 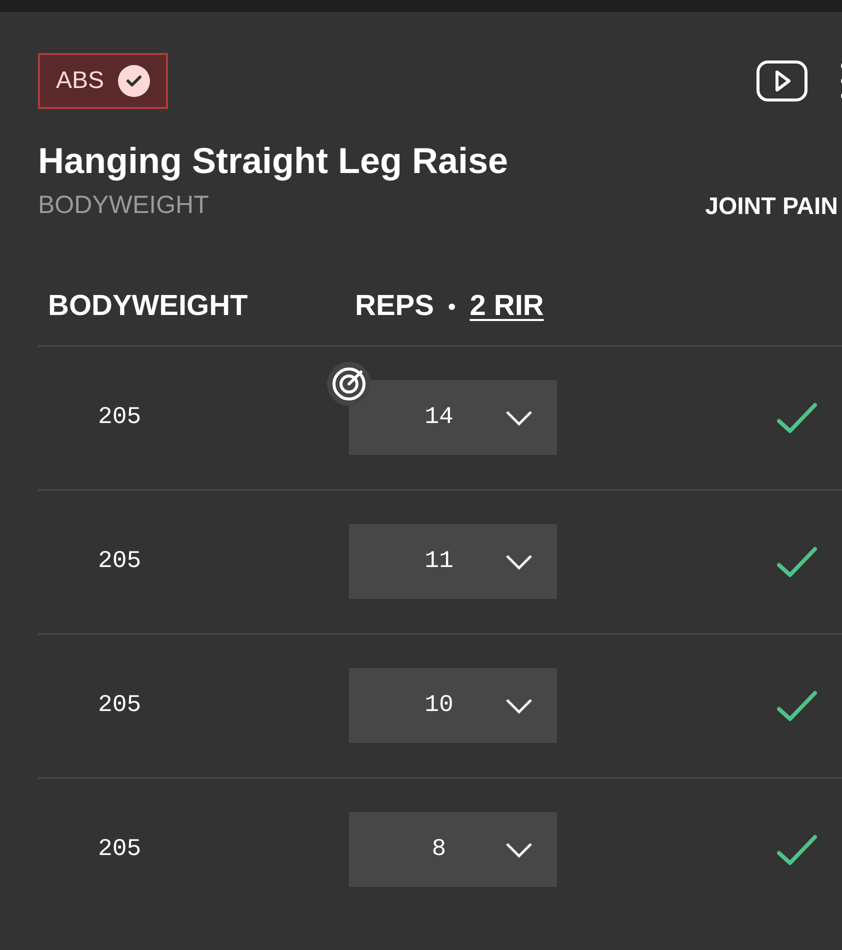 What do you see at coordinates (771, 206) in the screenshot?
I see `joint-pain-label: JOINT PAIN` at bounding box center [771, 206].